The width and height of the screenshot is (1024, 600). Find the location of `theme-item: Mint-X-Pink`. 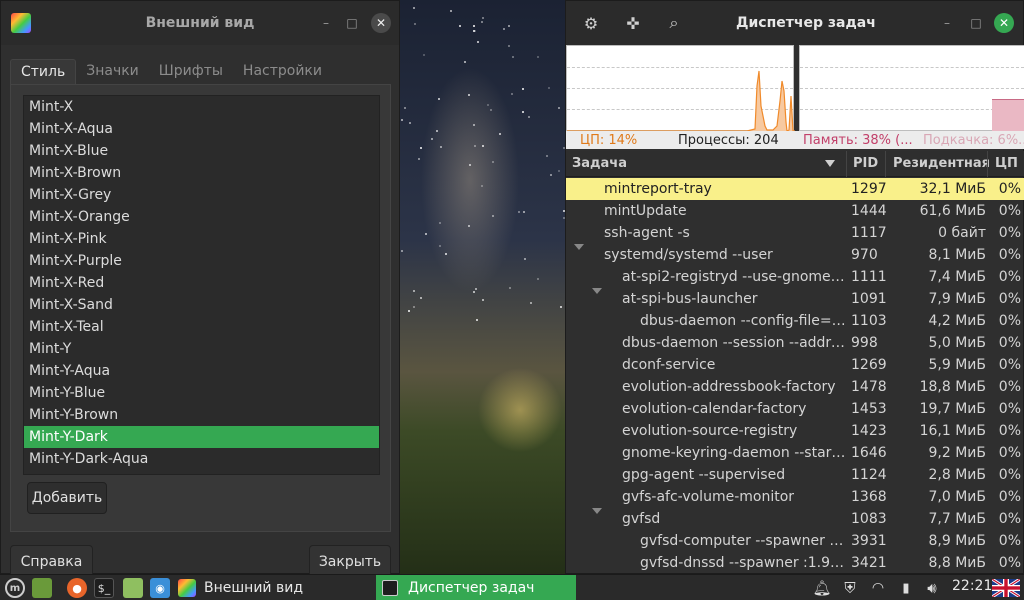

theme-item: Mint-X-Pink is located at coordinates (201, 239).